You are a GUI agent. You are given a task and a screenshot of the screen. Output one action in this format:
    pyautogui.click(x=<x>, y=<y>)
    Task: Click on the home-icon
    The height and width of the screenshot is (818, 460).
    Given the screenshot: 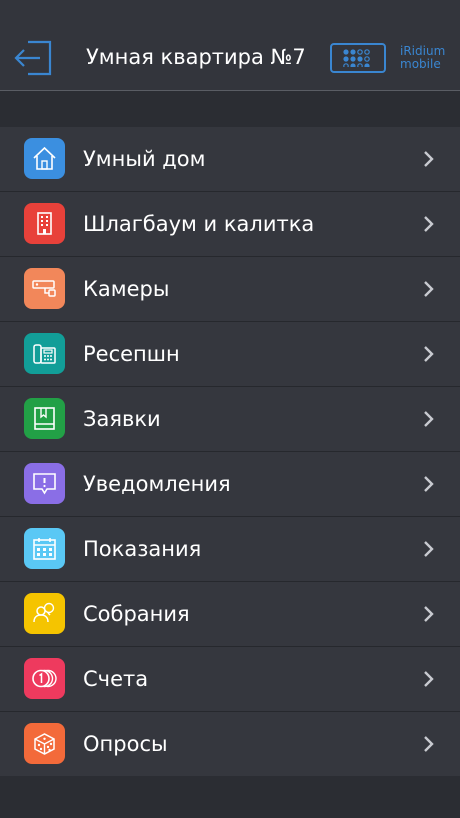 What is the action you would take?
    pyautogui.click(x=44, y=158)
    